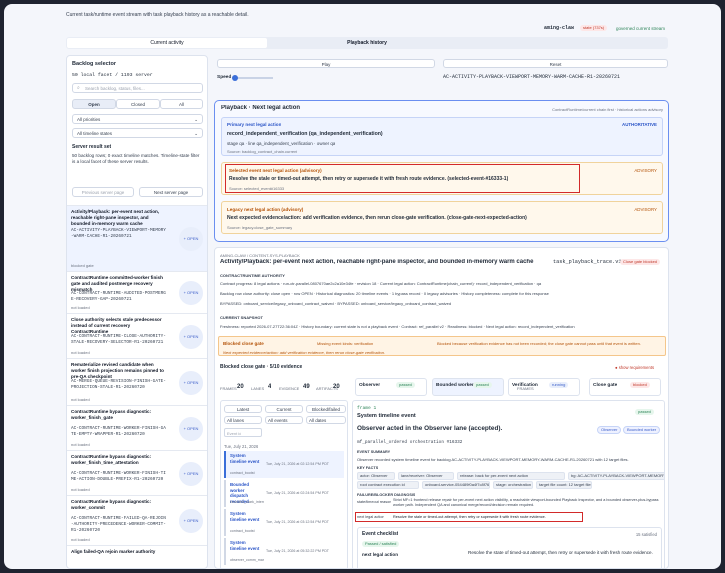 Image resolution: width=725 pixels, height=573 pixels. What do you see at coordinates (247, 502) in the screenshot?
I see `event-sub: bounded_mark_internation_work_dispatch` at bounding box center [247, 502].